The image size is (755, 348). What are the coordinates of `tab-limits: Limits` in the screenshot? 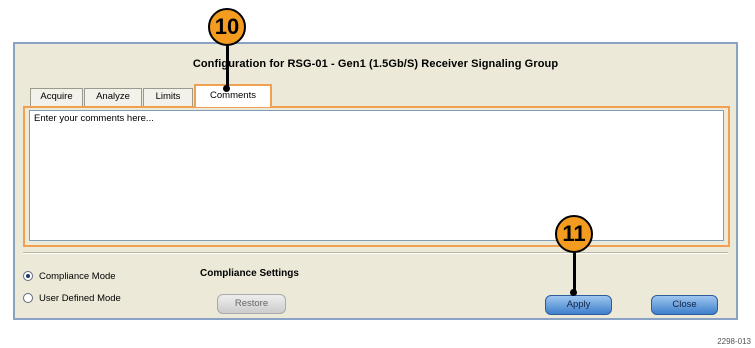 It's located at (168, 97).